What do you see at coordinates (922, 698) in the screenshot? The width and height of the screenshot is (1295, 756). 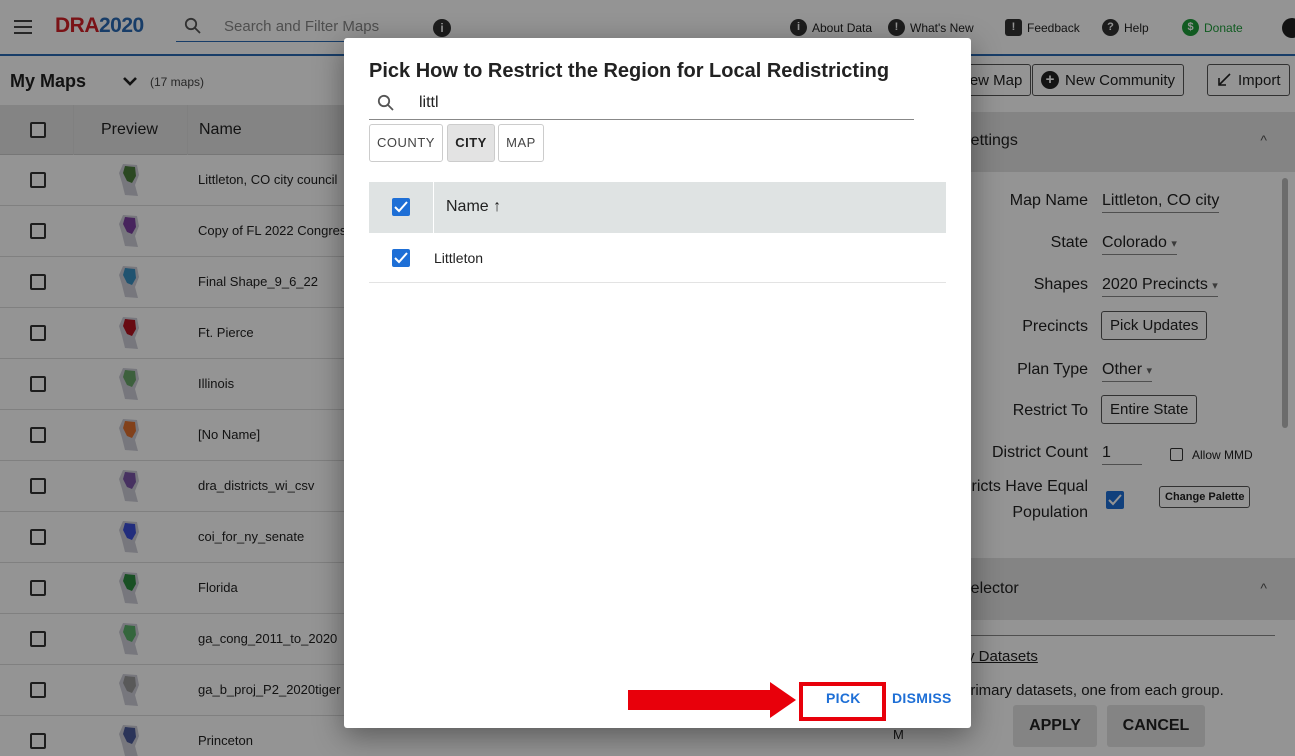 I see `dismiss-button: DISMISS` at bounding box center [922, 698].